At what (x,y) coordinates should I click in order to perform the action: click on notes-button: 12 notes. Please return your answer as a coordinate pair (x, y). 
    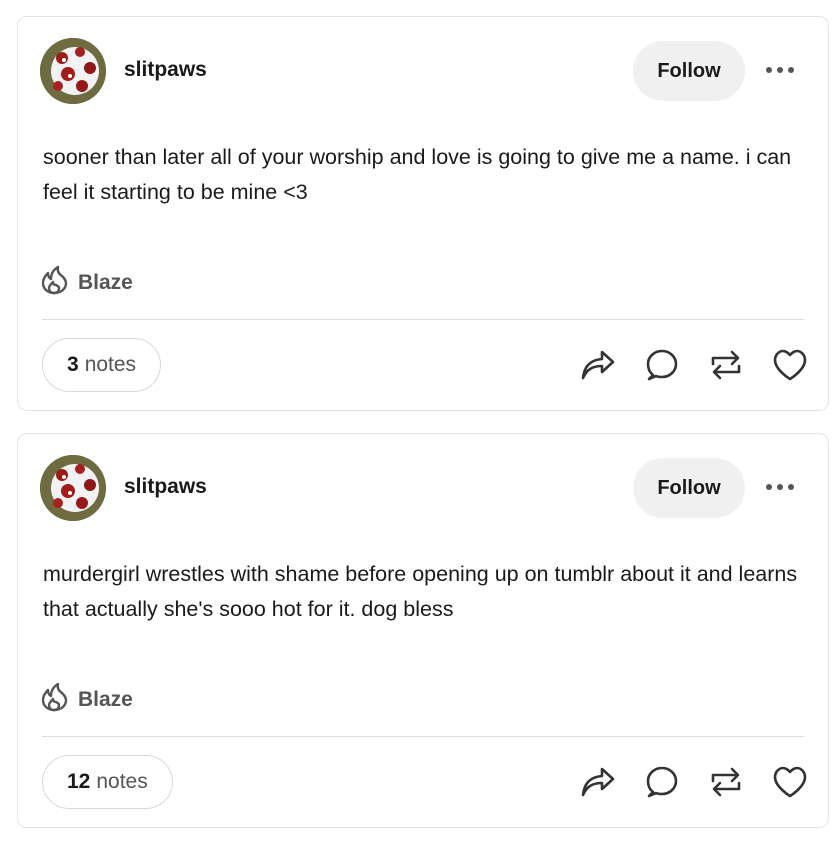
    Looking at the image, I should click on (107, 782).